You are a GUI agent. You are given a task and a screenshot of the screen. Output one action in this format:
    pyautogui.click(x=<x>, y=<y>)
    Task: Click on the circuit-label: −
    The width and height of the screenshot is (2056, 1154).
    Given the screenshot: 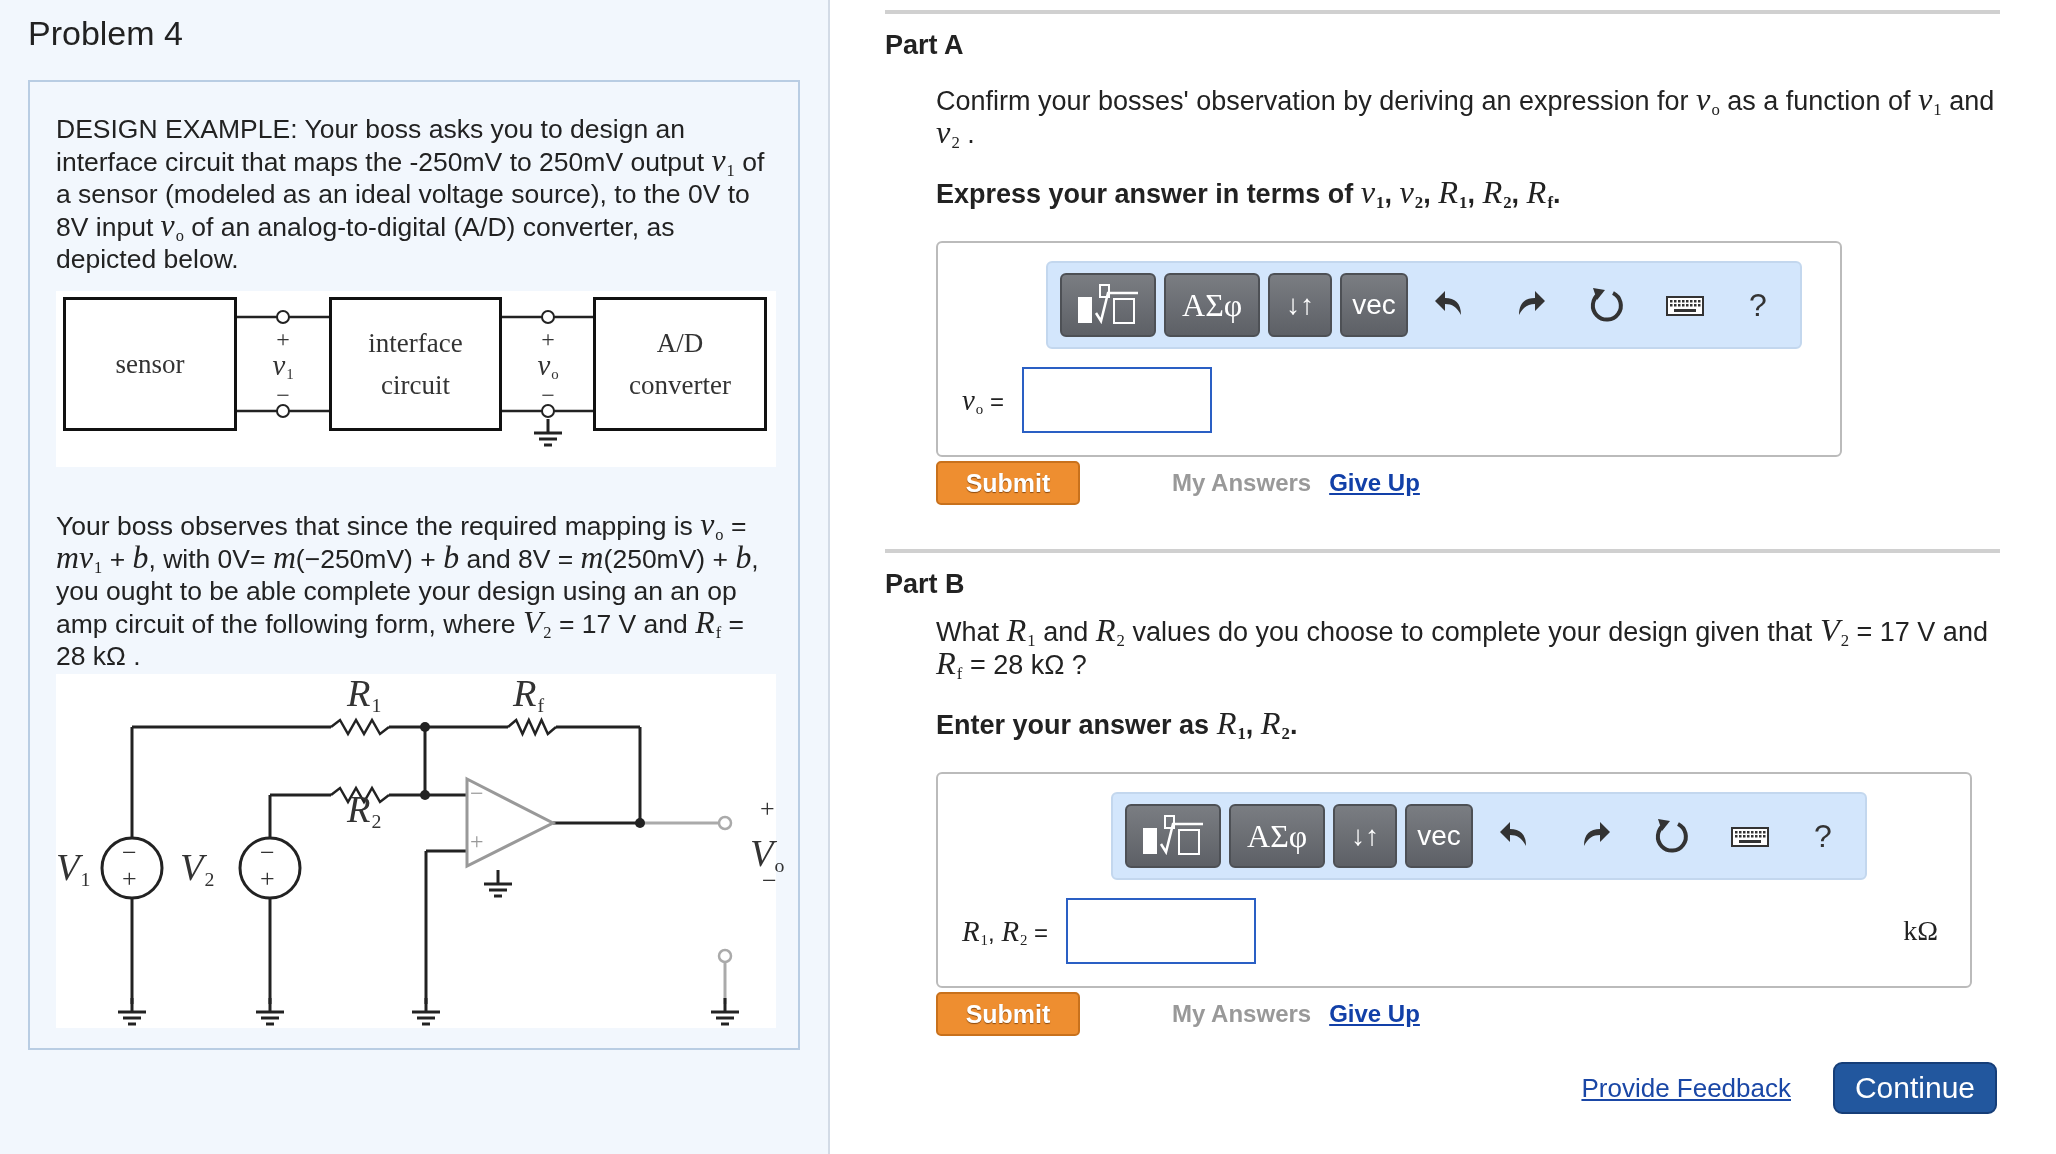 What is the action you would take?
    pyautogui.click(x=477, y=793)
    